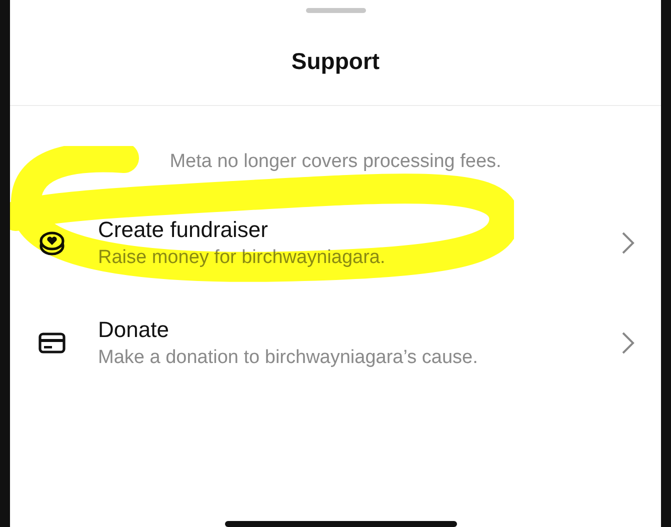 The height and width of the screenshot is (527, 671). I want to click on option-subtitle: Make a donation to birchwayniagara’s cause., so click(288, 358).